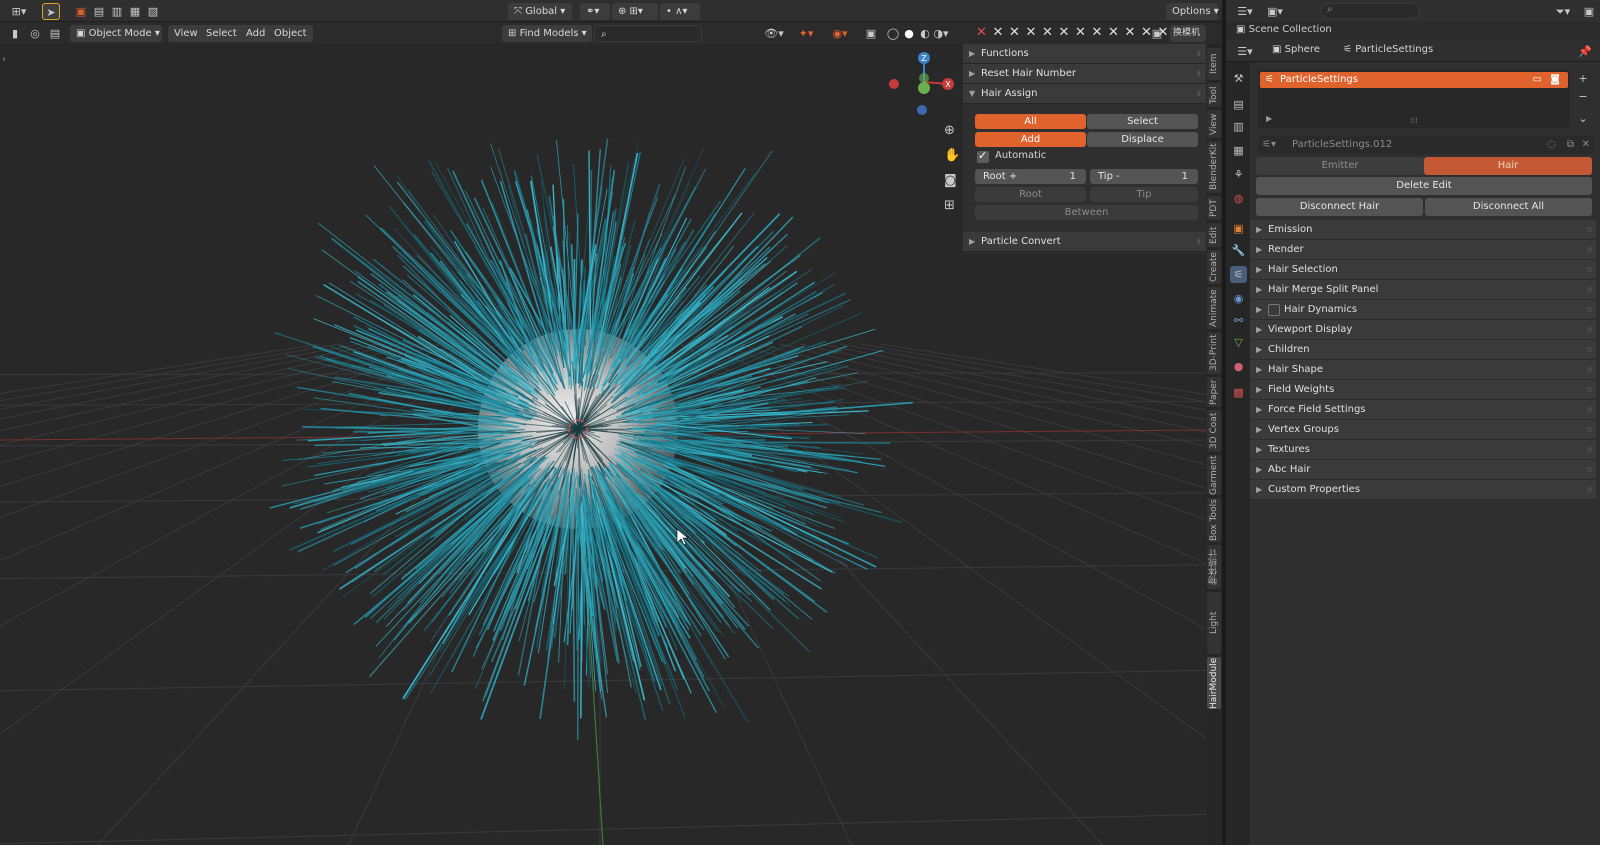  Describe the element at coordinates (1084, 242) in the screenshot. I see `panel-particle-convert: ▶ Particle Convert ⁞⁞` at that location.